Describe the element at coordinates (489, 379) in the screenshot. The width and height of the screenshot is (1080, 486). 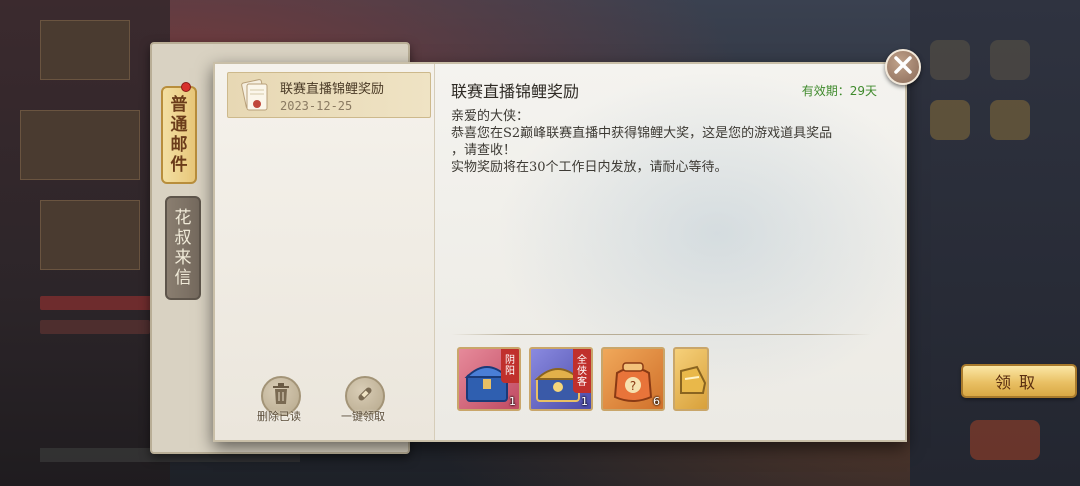
I see `reward-item-blue-chest: 阴 阳 1` at that location.